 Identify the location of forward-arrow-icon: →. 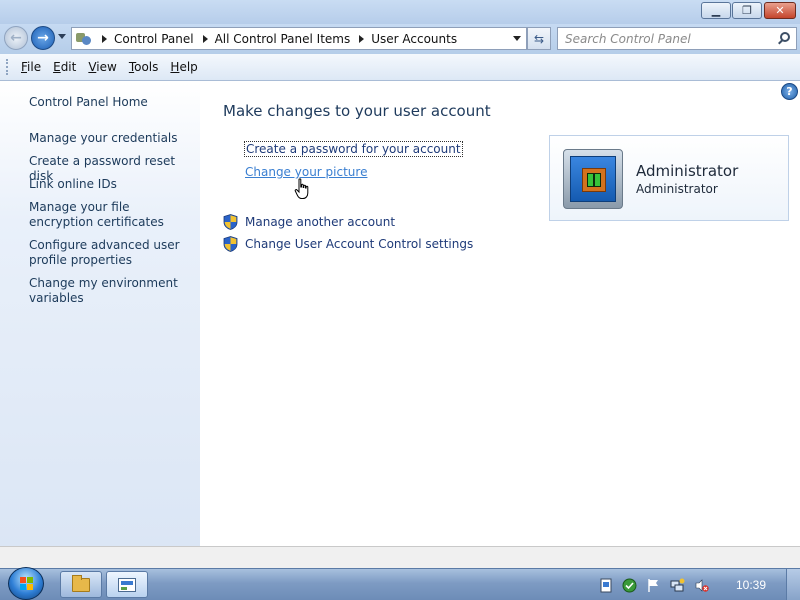
(43, 38).